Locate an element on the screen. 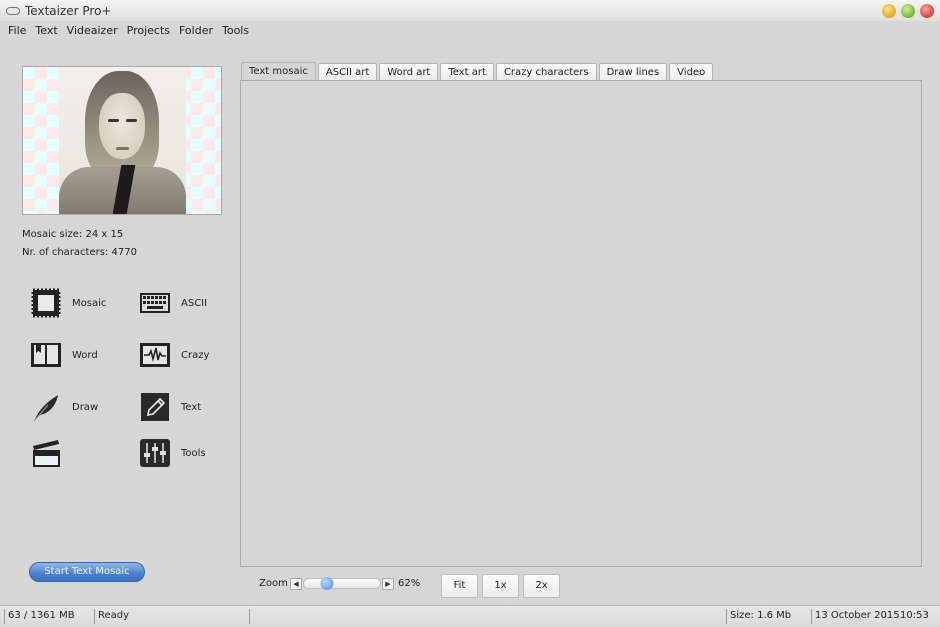  sliders-icon is located at coordinates (155, 453).